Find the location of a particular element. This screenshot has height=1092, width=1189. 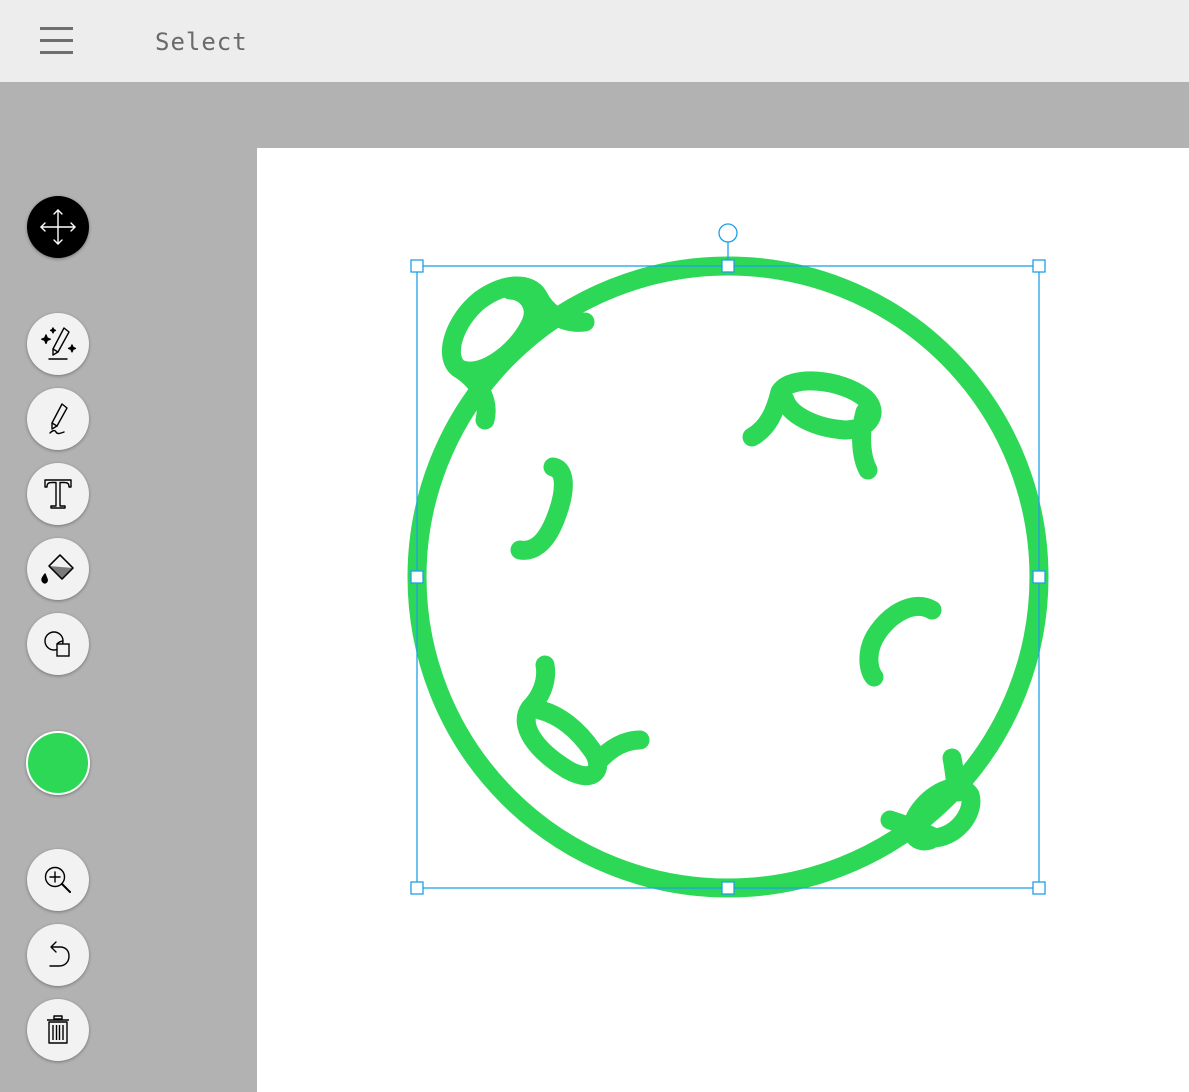

resize-handle-w is located at coordinates (417, 577).